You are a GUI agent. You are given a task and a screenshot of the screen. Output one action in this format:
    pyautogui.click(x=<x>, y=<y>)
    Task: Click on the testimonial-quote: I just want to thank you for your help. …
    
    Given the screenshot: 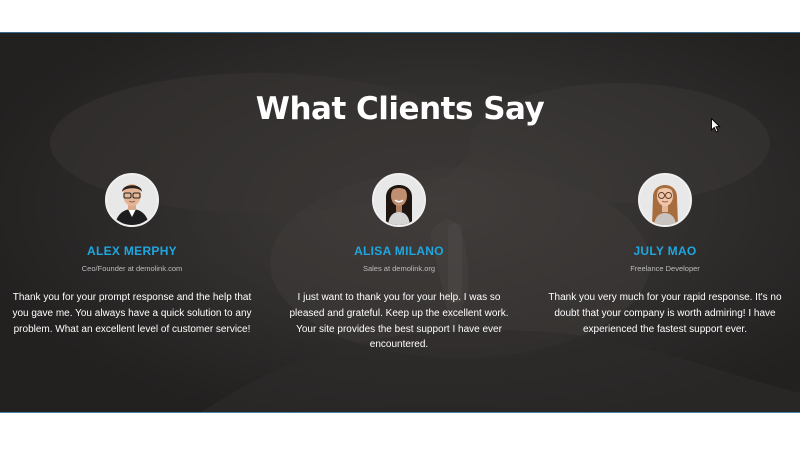 What is the action you would take?
    pyautogui.click(x=399, y=321)
    